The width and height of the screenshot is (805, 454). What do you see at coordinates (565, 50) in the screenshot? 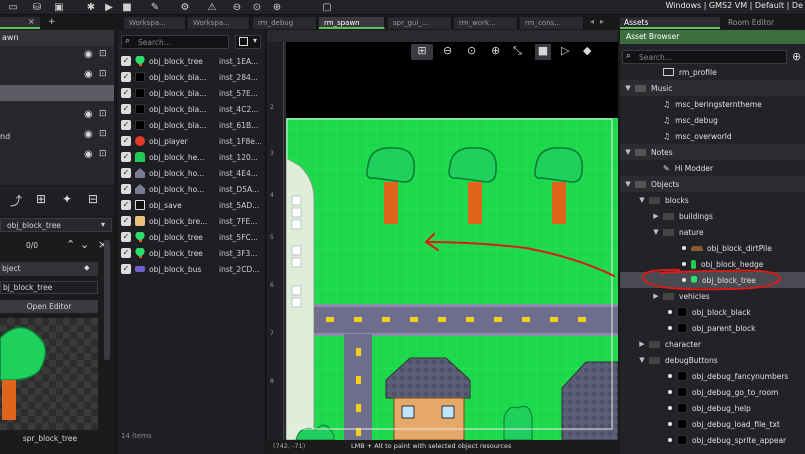
I see `play-icon: ▷` at bounding box center [565, 50].